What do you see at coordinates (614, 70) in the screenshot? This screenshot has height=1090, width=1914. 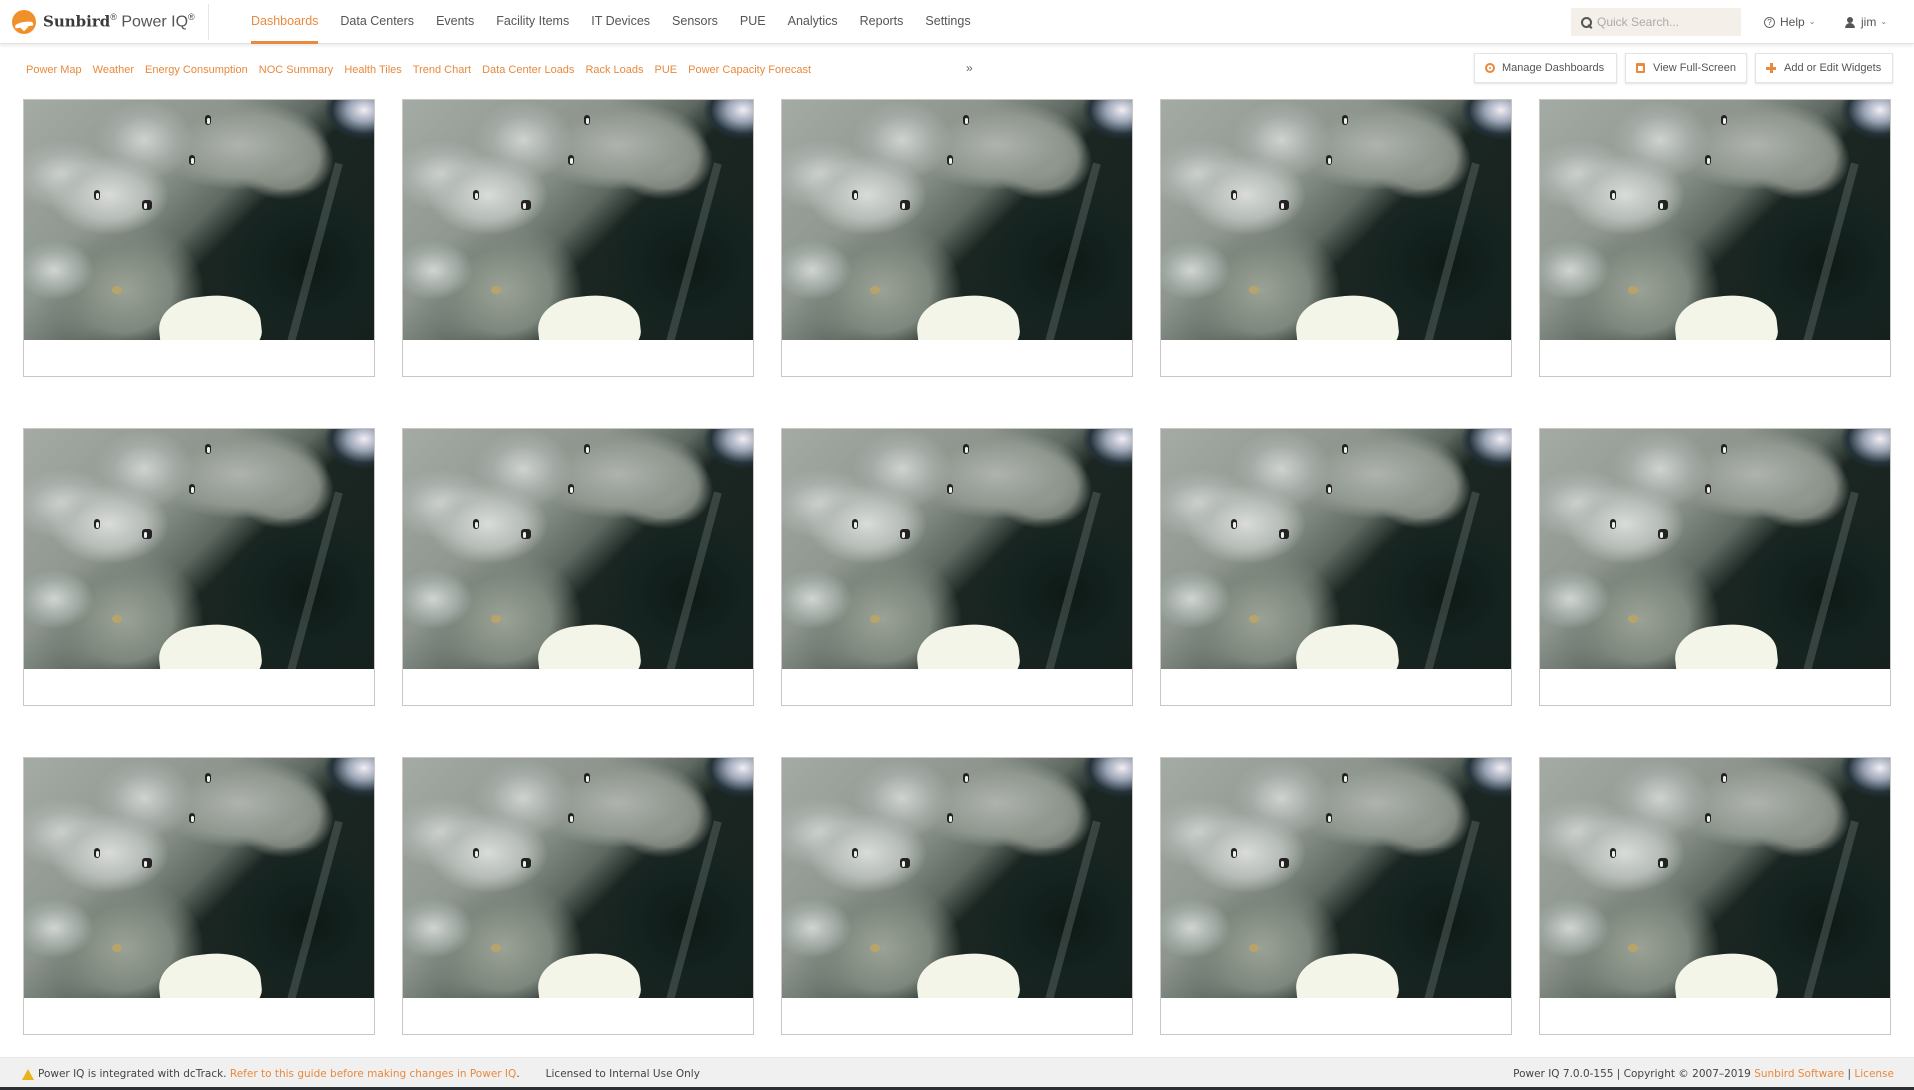 I see `dashboard-tab-rack-loads: Rack Loads` at bounding box center [614, 70].